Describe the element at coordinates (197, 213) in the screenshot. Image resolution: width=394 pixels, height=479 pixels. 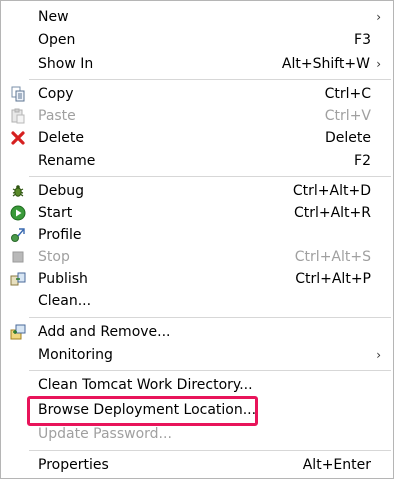
I see `menu-item-start: Start Ctrl+Alt+R` at that location.